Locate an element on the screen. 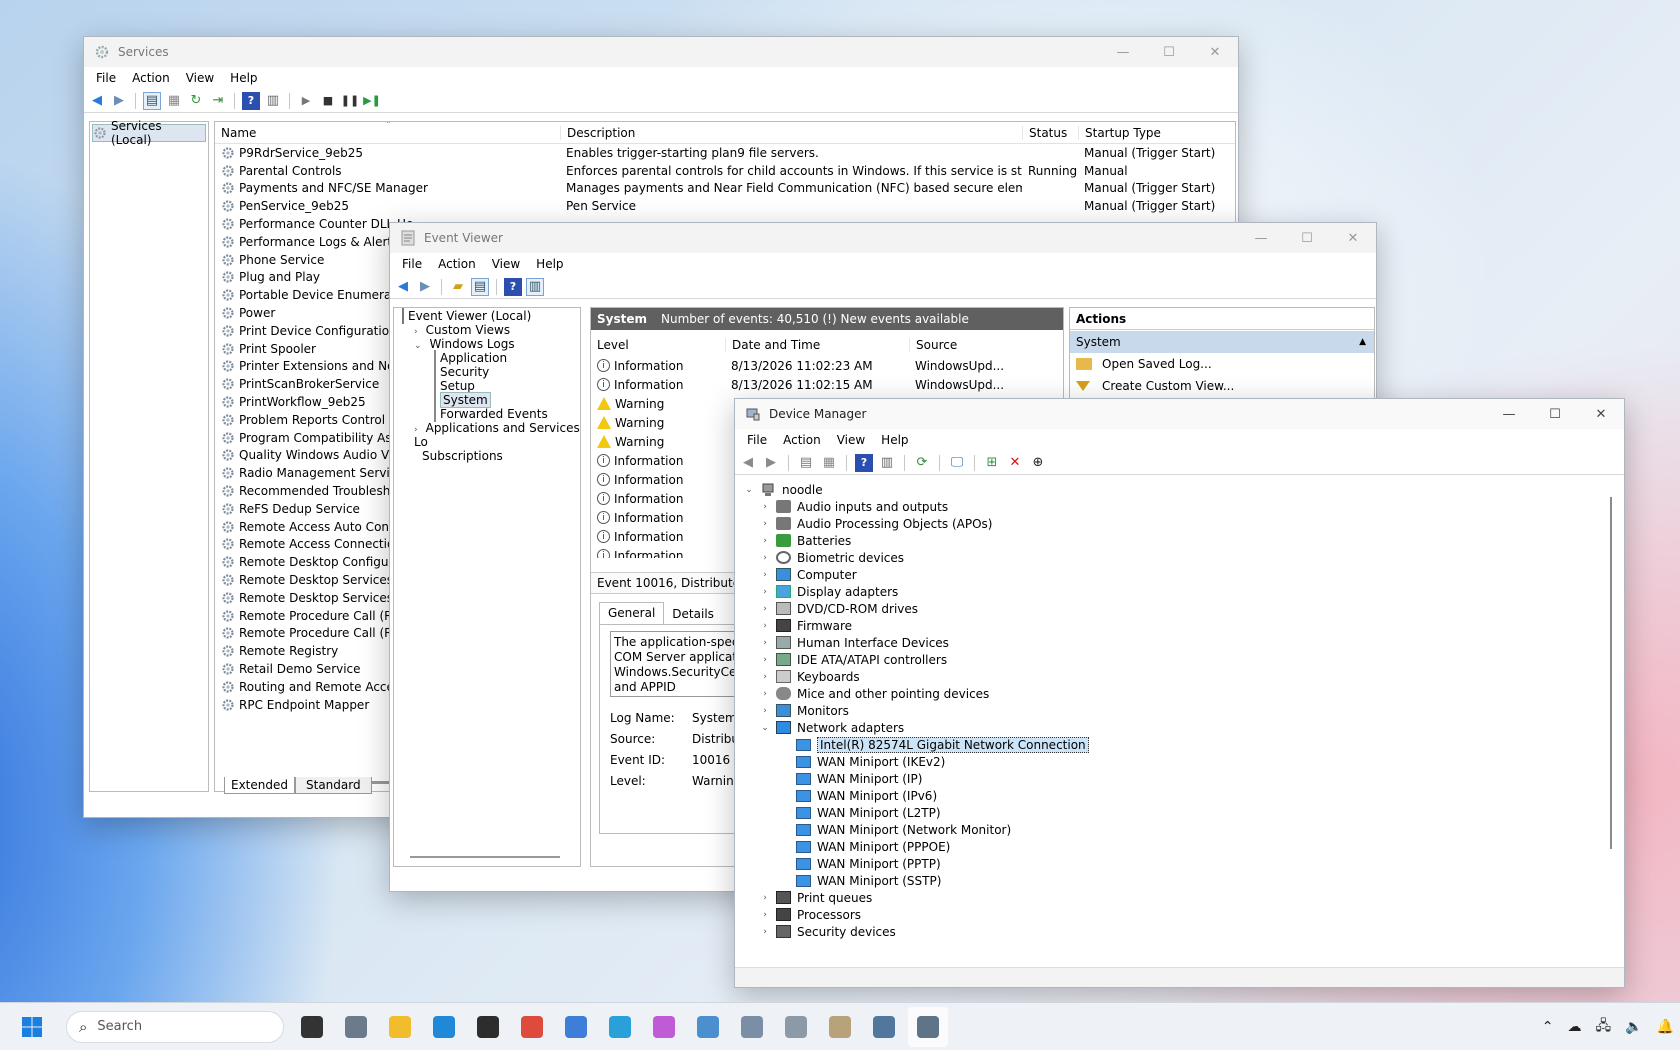 This screenshot has height=1050, width=1680. tab-general: General is located at coordinates (632, 613).